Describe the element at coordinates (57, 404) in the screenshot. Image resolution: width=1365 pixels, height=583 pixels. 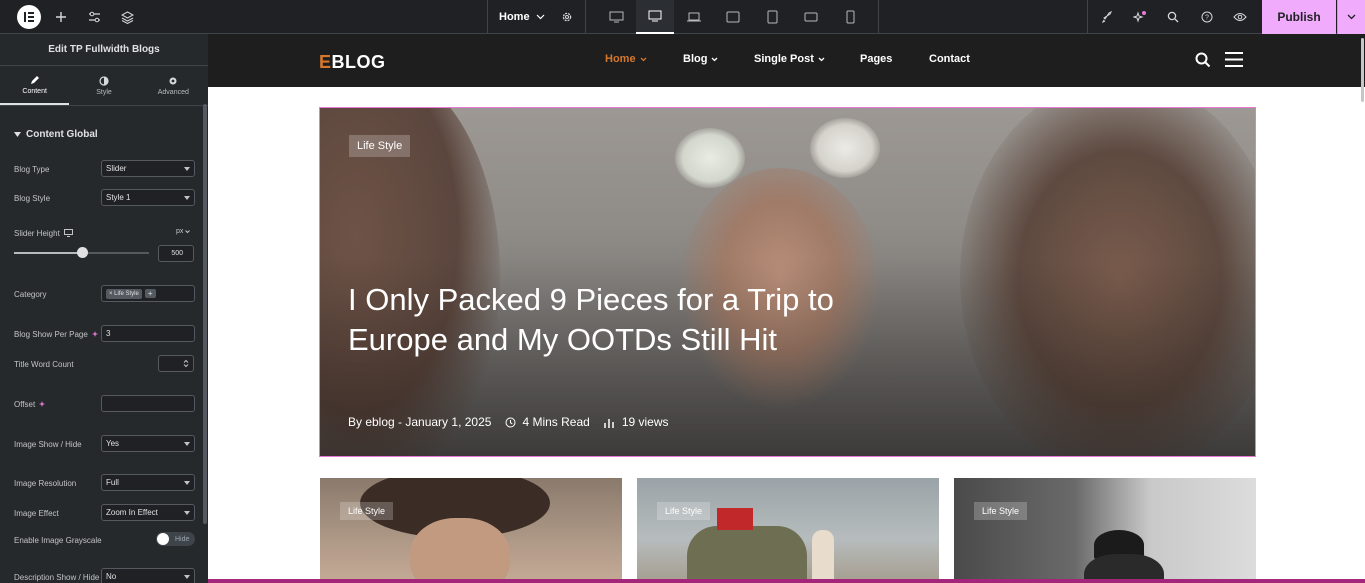
I see `field-label-wrap: Offset` at that location.